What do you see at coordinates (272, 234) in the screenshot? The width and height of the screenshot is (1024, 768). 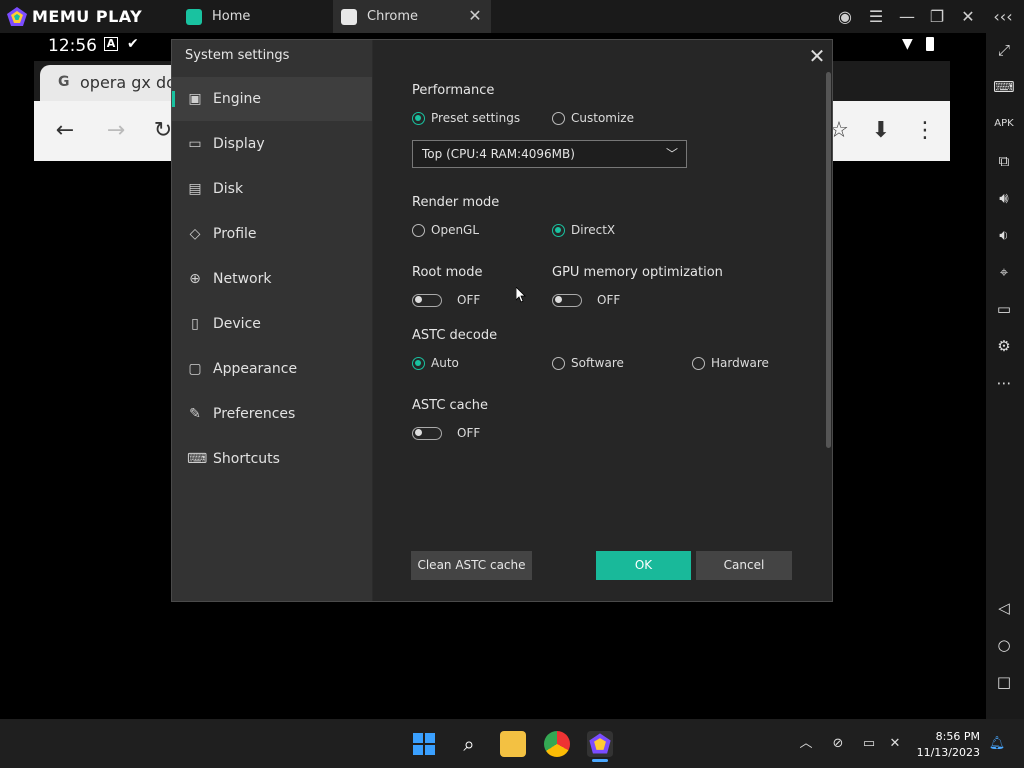 I see `sidebar-item-profile: ◇ Profile` at bounding box center [272, 234].